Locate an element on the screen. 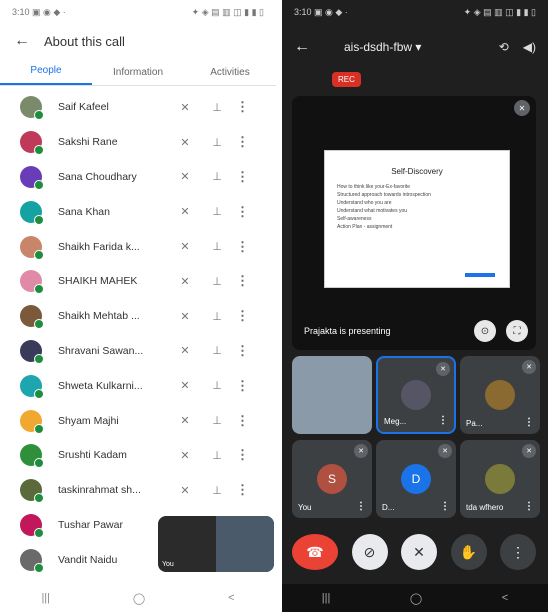 The height and width of the screenshot is (612, 548). participant-row: Sakshi Rane ✕ ⊥ ⋮ is located at coordinates (138, 142).